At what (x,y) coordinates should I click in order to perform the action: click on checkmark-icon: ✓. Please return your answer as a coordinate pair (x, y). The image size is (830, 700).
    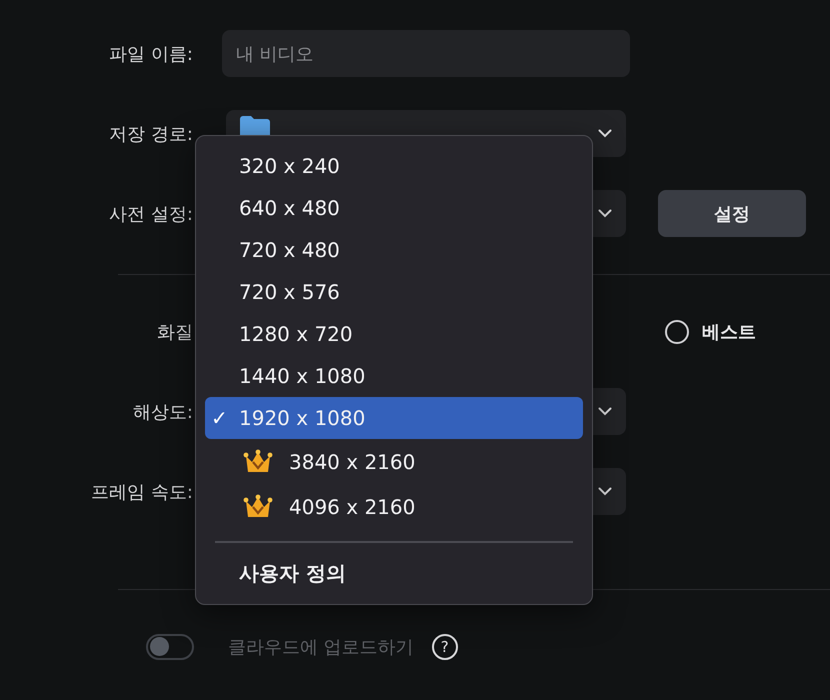
    Looking at the image, I should click on (219, 418).